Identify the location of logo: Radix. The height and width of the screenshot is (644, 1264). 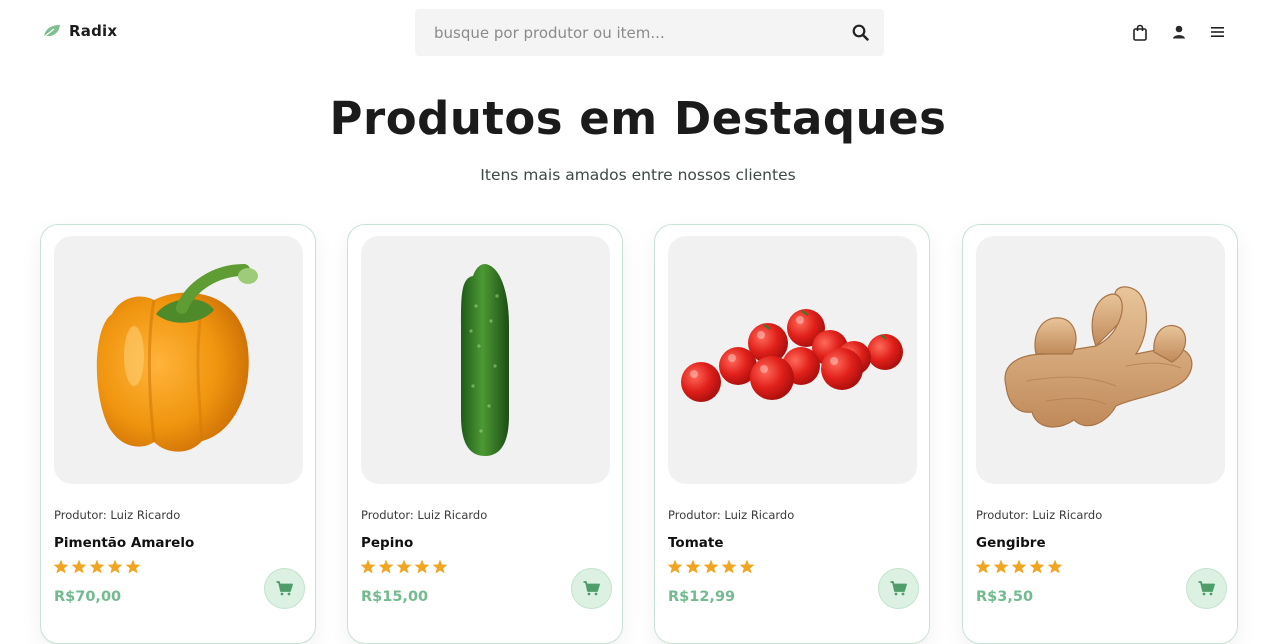
(80, 31).